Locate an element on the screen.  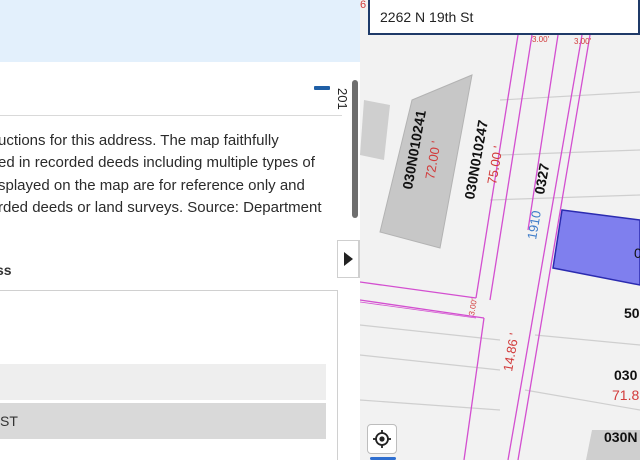
parcel-id: 0327 is located at coordinates (541, 179).